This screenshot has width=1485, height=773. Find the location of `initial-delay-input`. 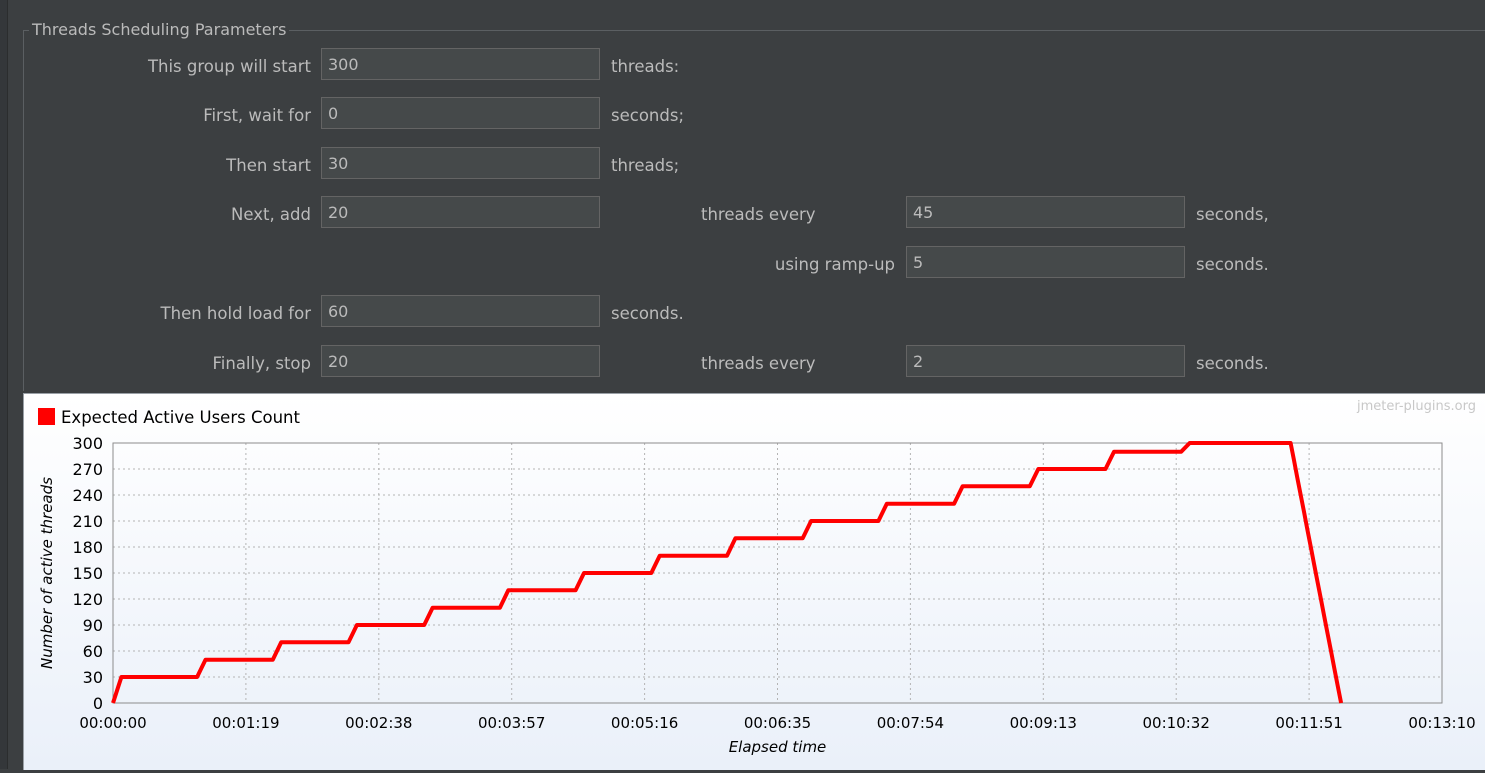

initial-delay-input is located at coordinates (460, 113).